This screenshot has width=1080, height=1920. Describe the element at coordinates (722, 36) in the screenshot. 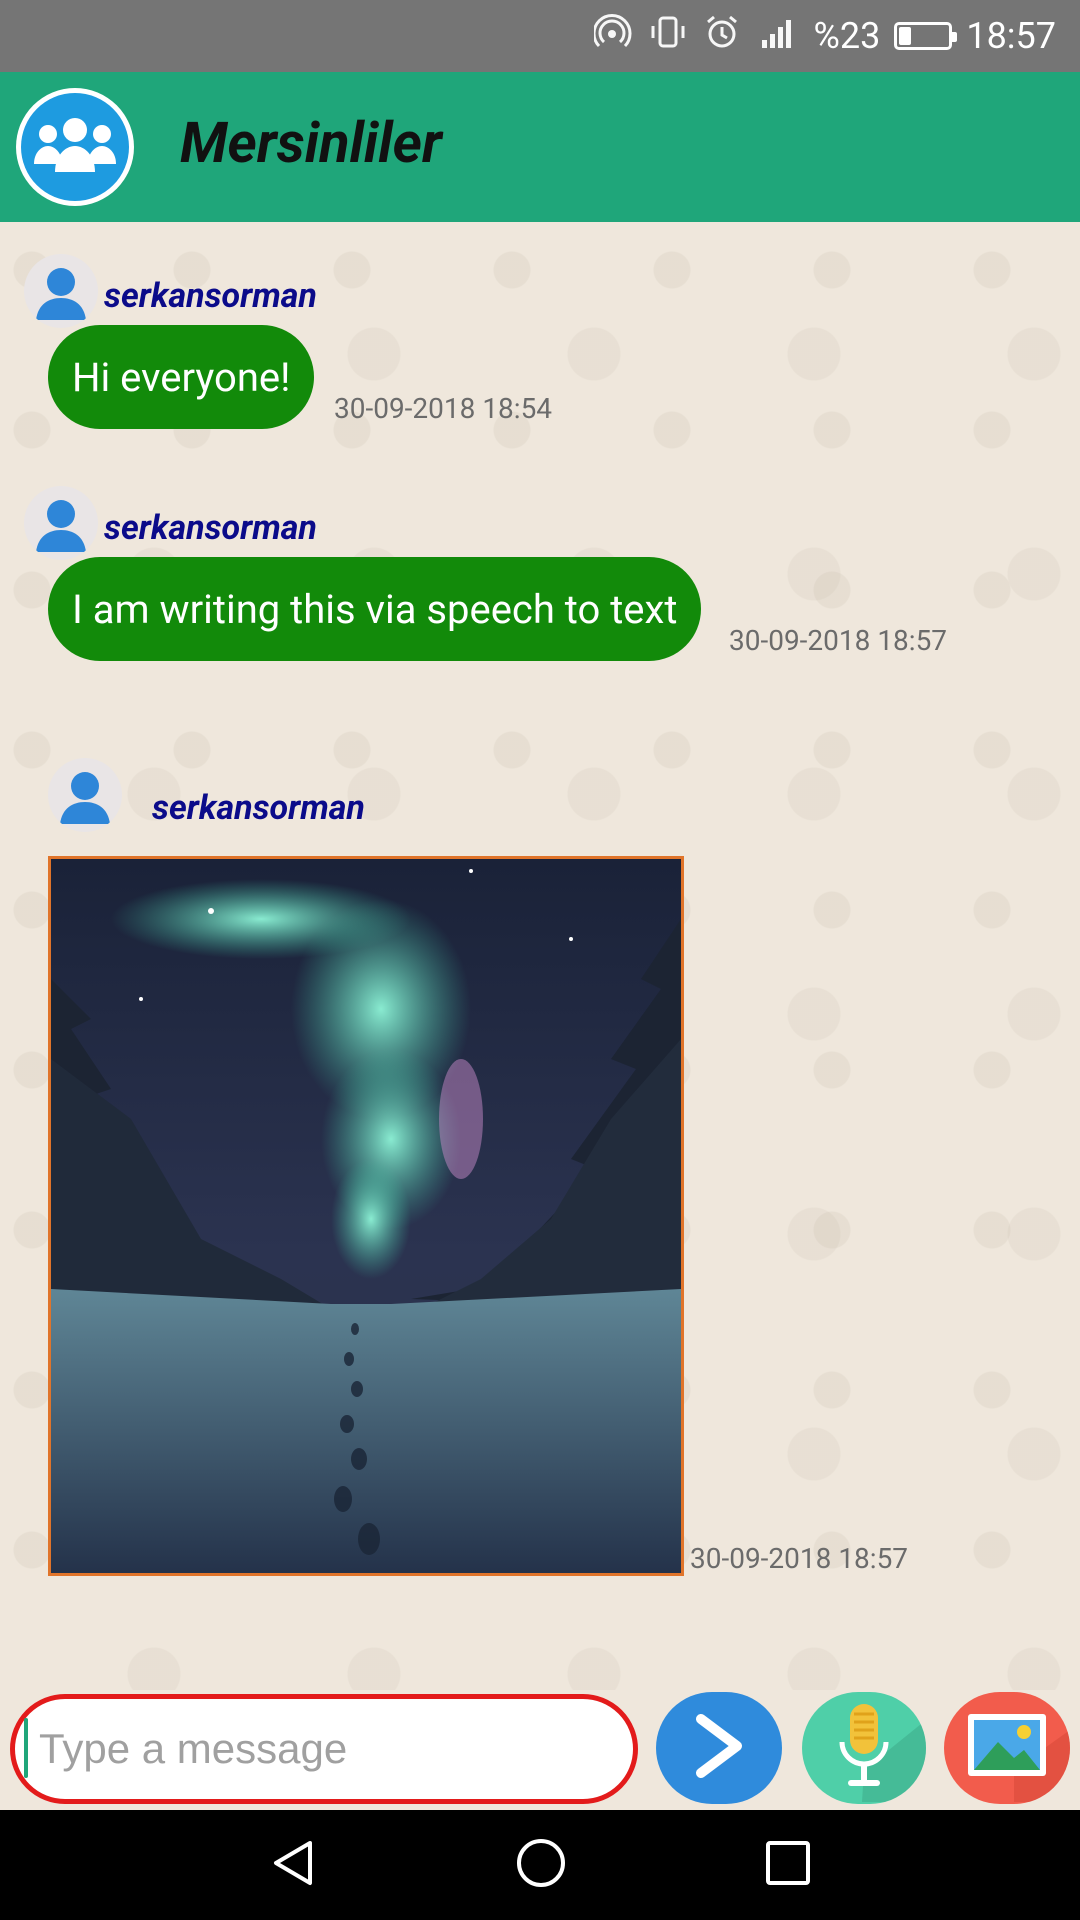

I see `alarm-icon` at that location.